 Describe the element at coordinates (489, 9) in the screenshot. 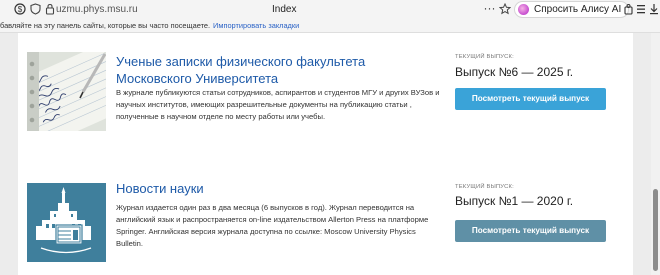

I see `more-icon: ···` at that location.